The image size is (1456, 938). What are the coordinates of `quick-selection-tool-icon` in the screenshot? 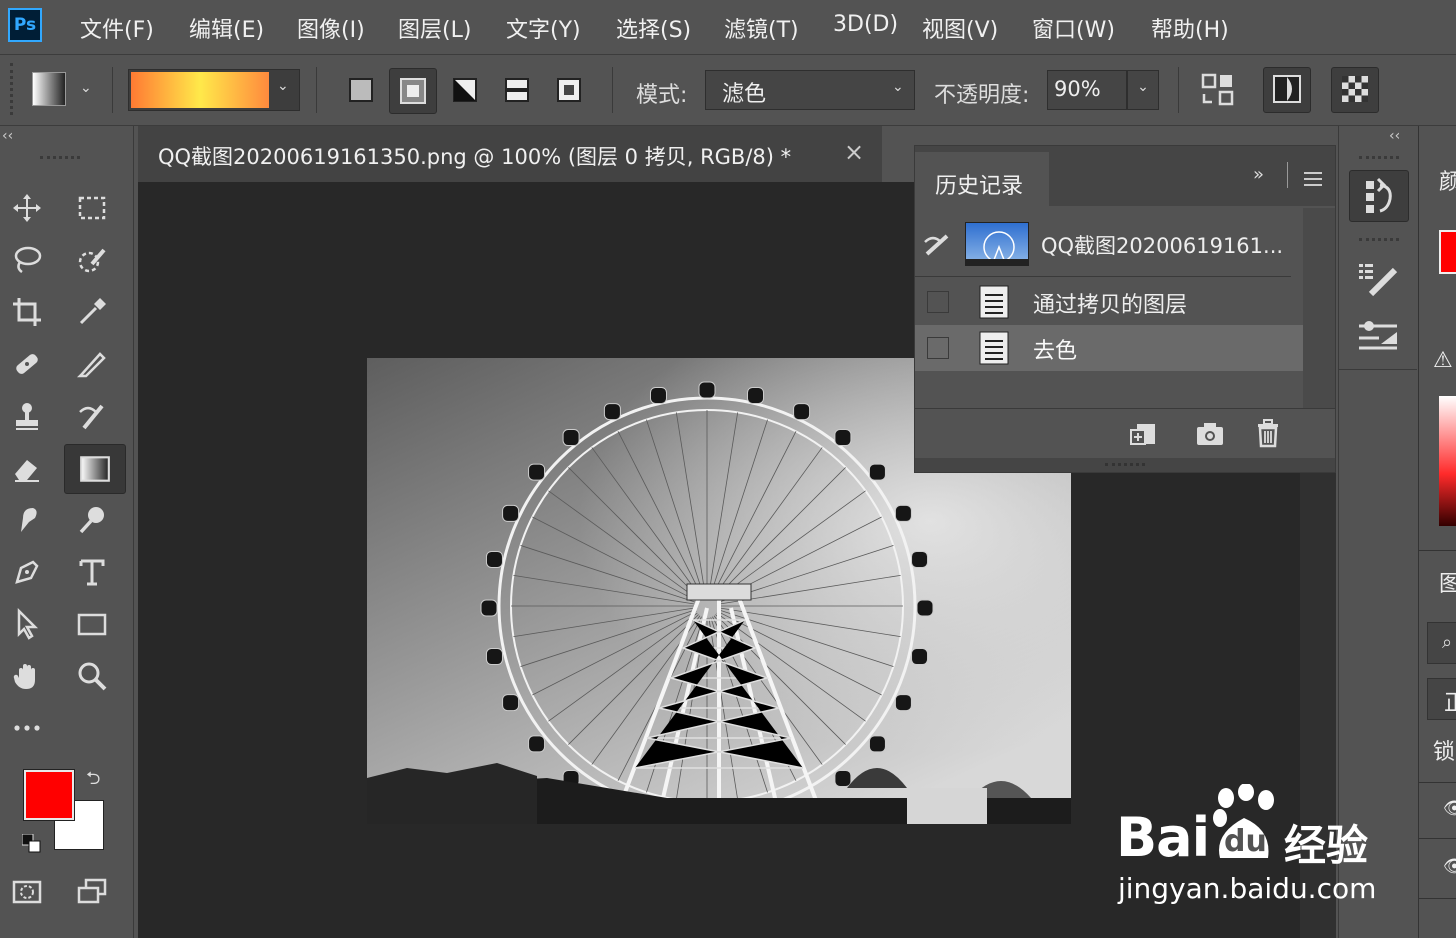 It's located at (92, 260).